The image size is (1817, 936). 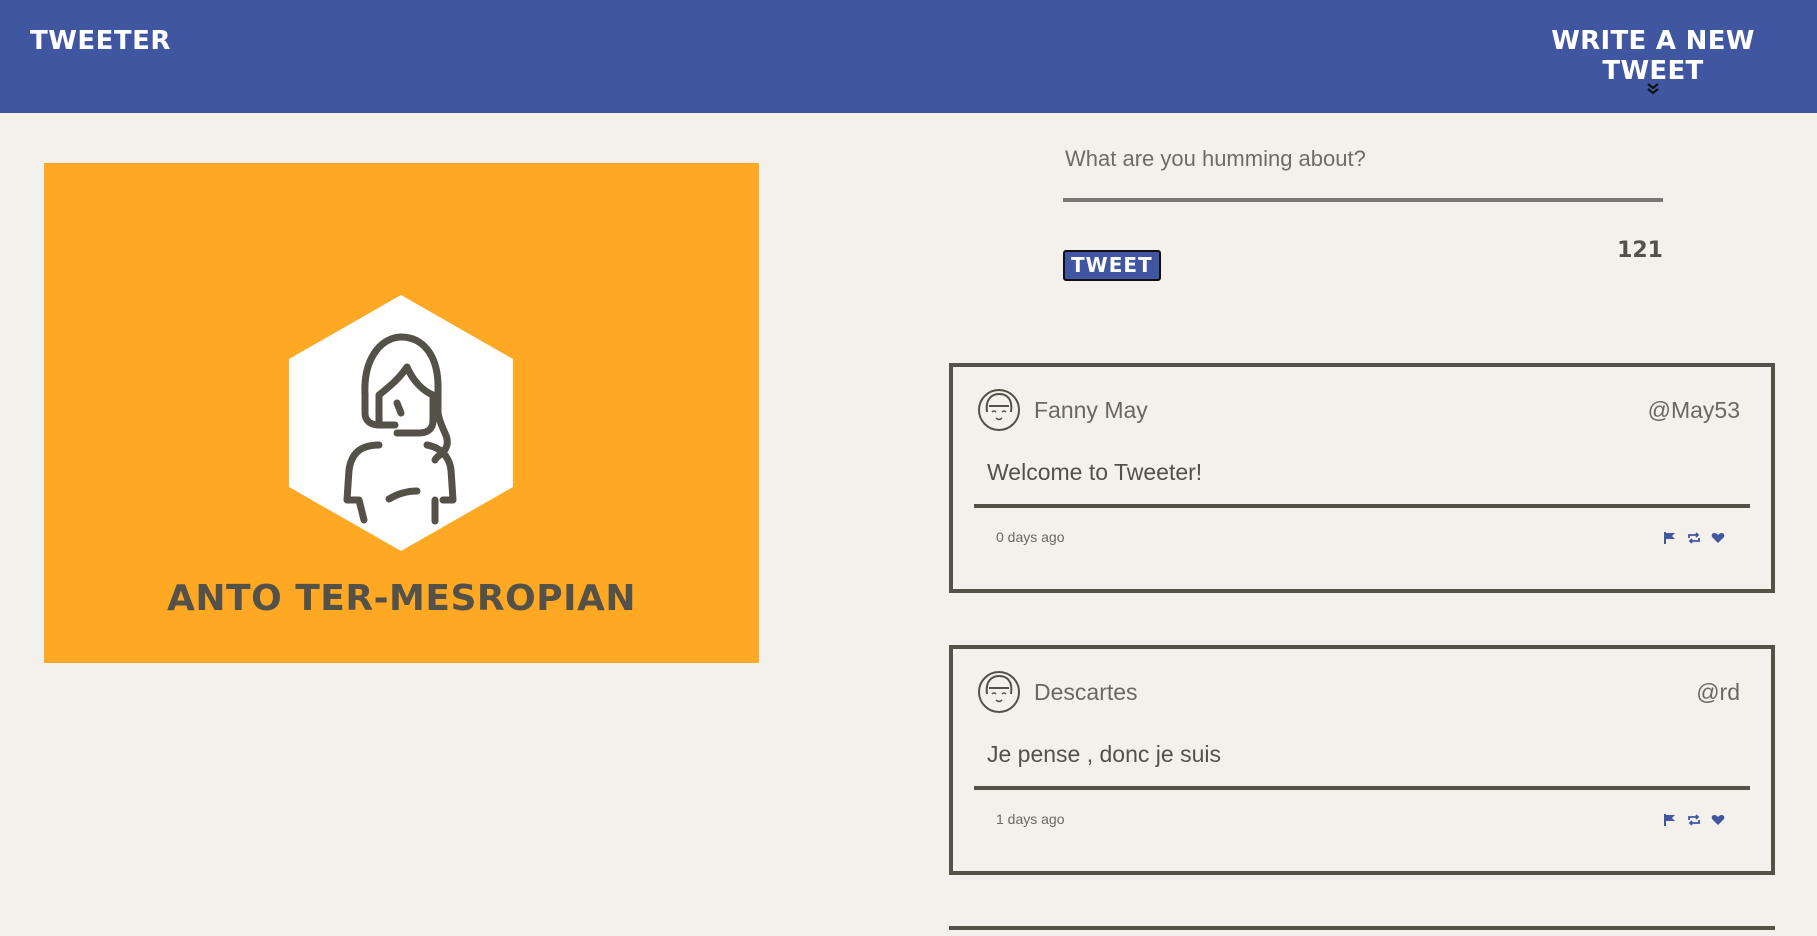 What do you see at coordinates (1362, 931) in the screenshot?
I see `tweet-card-partial` at bounding box center [1362, 931].